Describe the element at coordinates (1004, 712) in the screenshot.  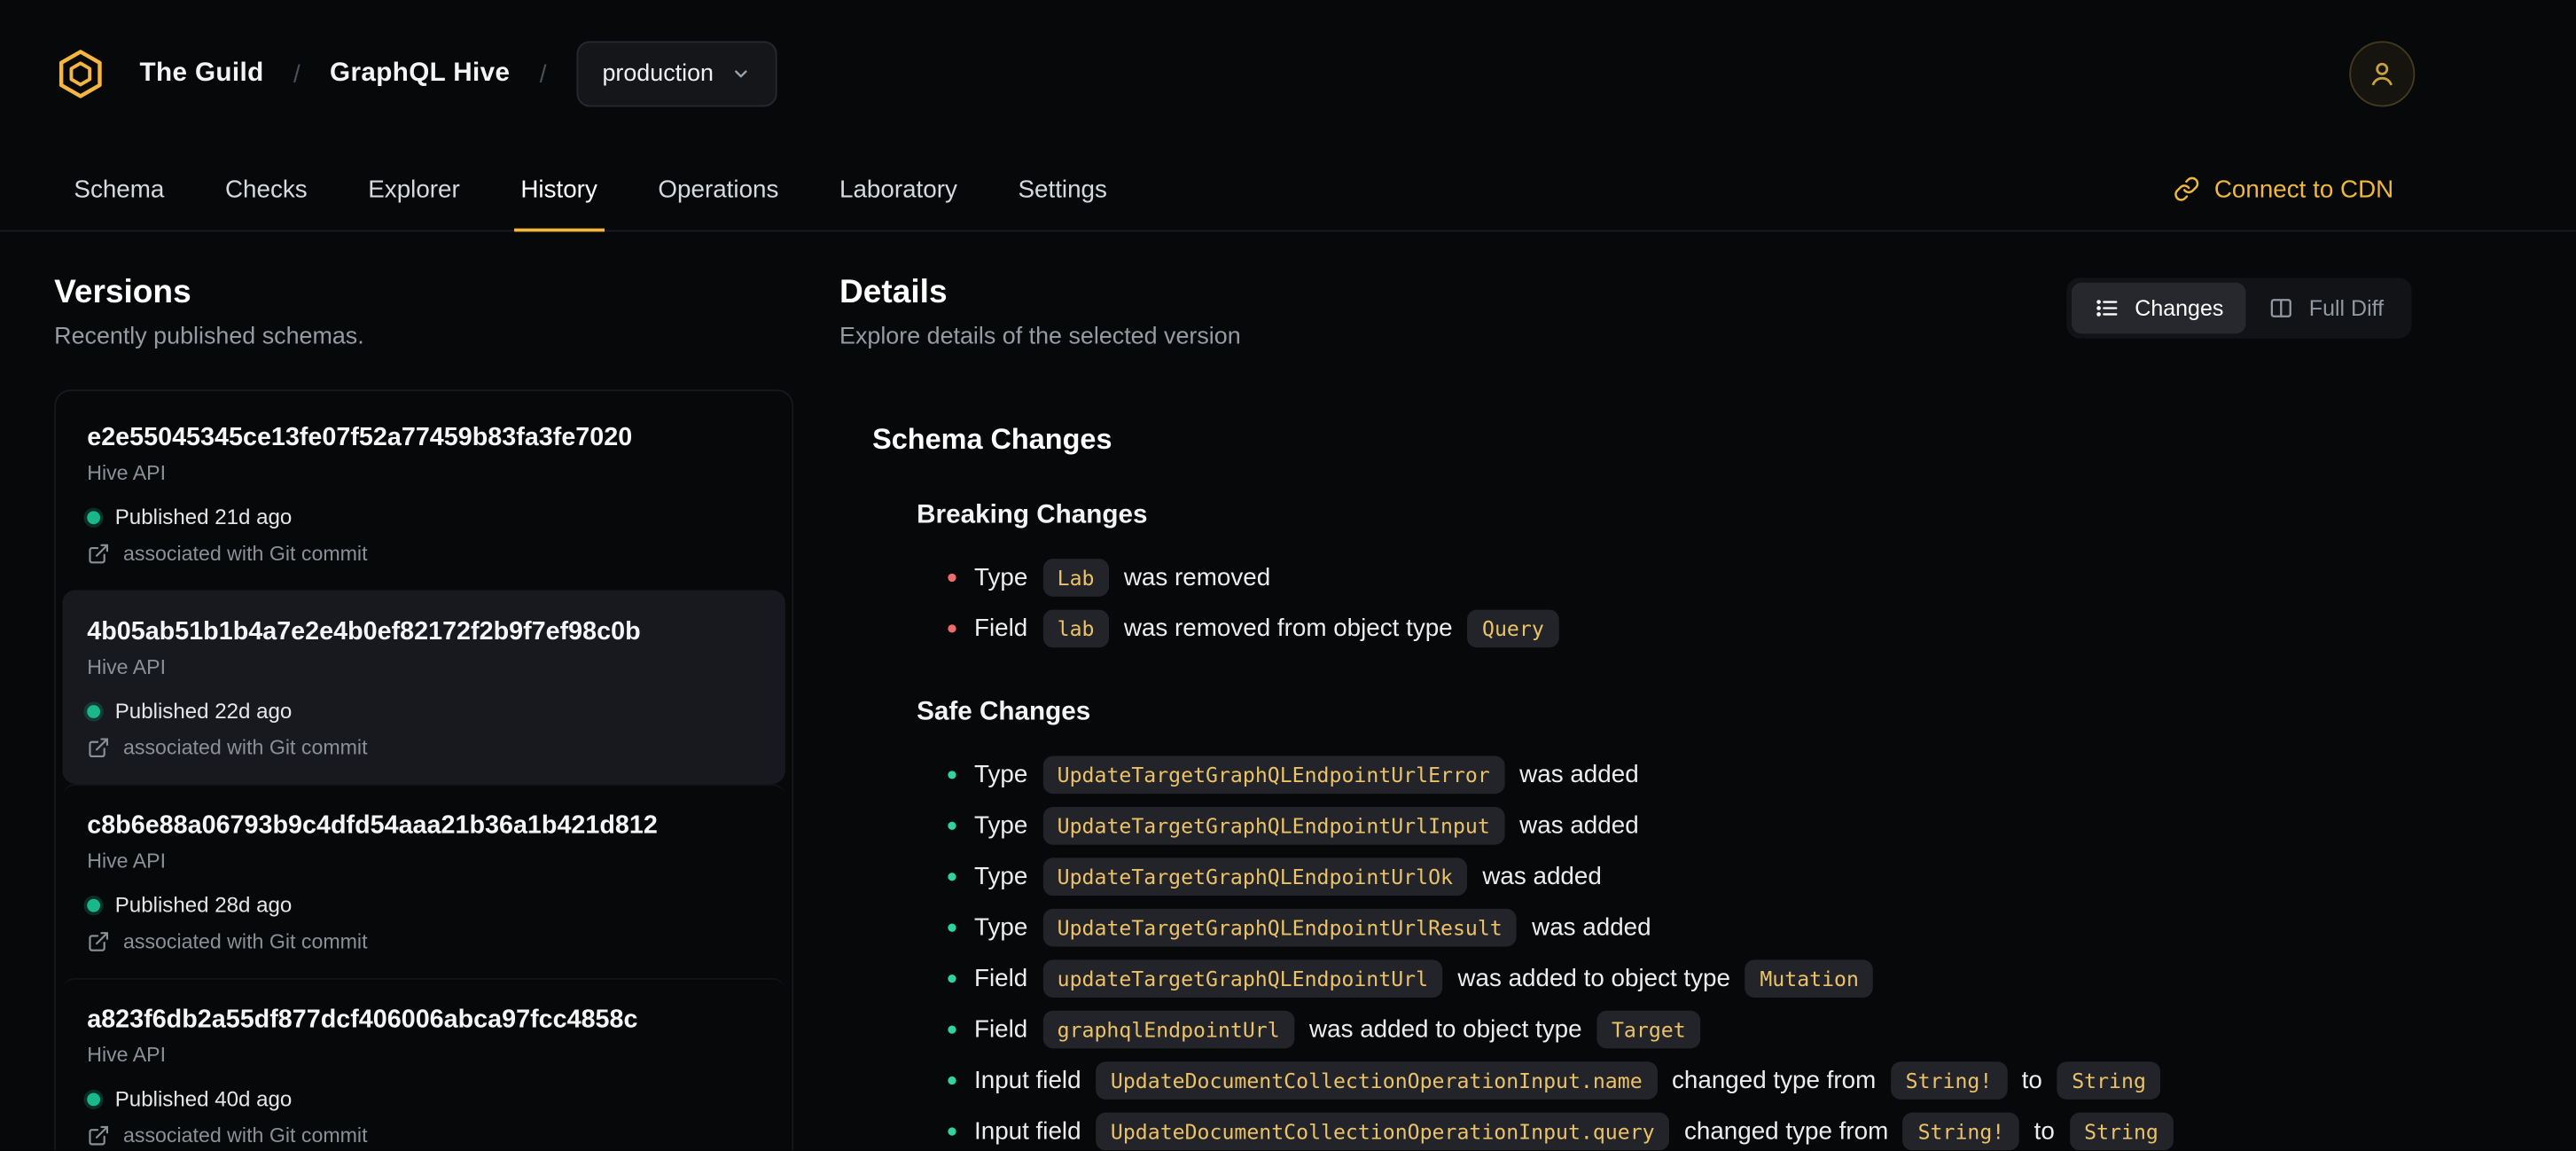
I see `change-group-title: Safe Changes` at that location.